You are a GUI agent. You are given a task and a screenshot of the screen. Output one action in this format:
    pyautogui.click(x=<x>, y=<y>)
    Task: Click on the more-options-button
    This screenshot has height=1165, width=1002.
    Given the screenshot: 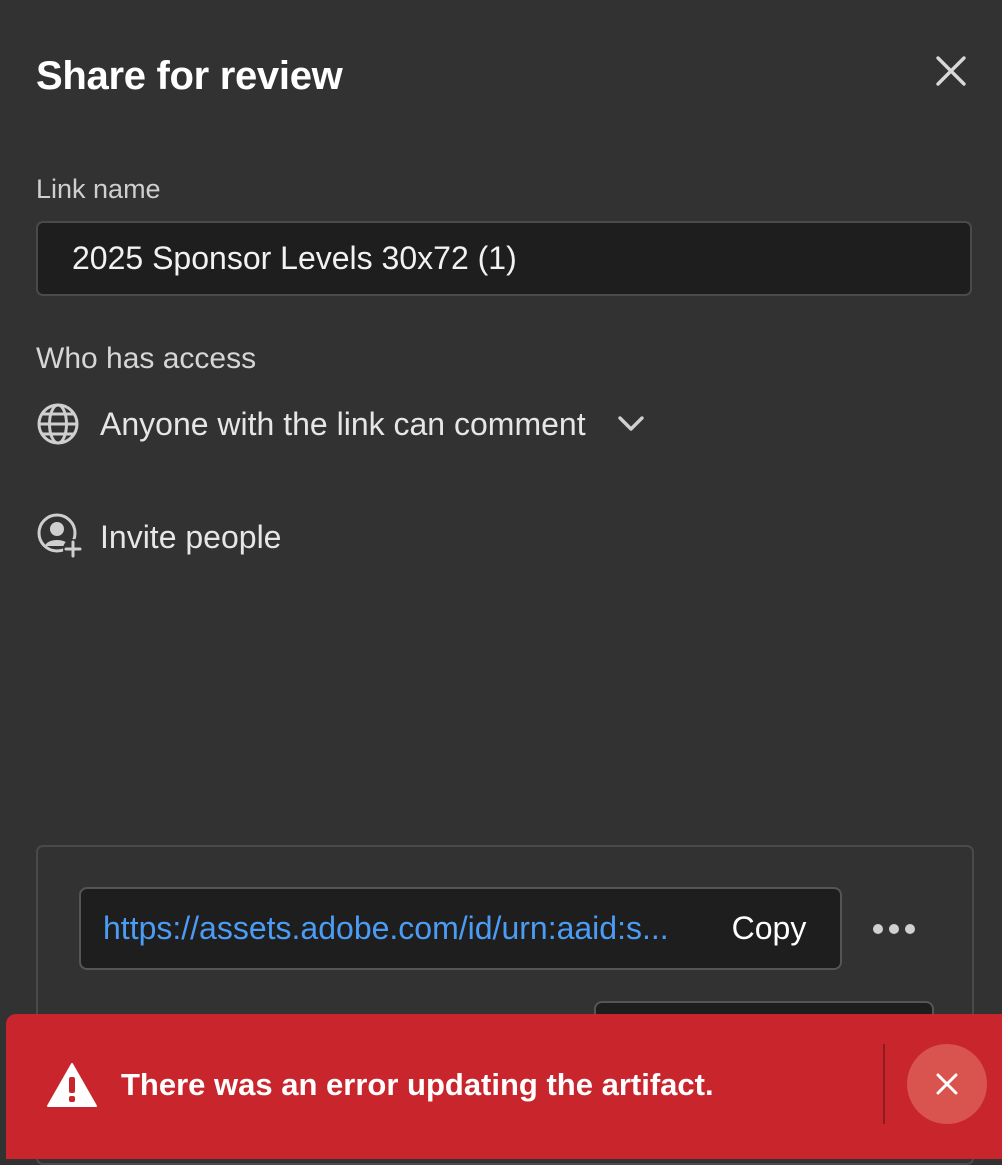 What is the action you would take?
    pyautogui.click(x=894, y=929)
    